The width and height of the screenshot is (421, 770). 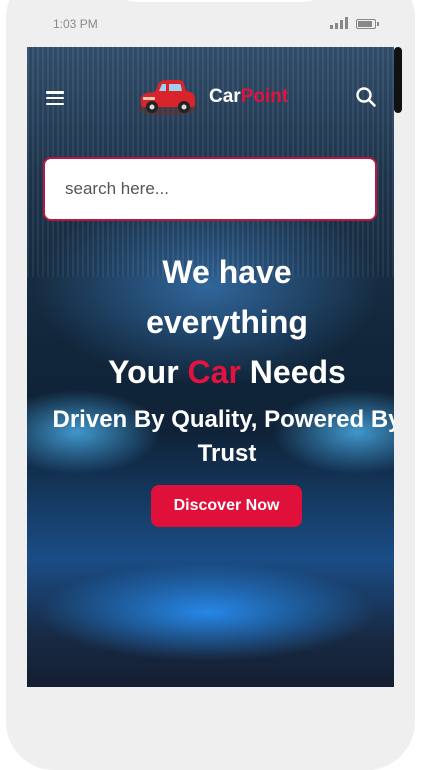 I want to click on headline-line-3: Your Car Needs, so click(x=227, y=372).